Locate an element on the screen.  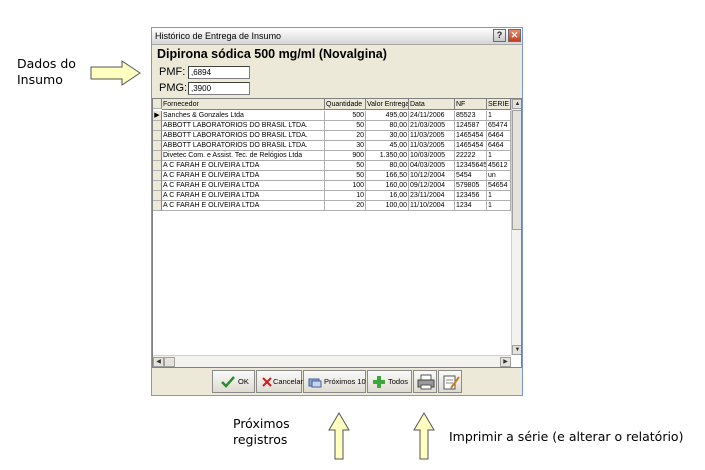
table-cell: 85523 is located at coordinates (471, 116).